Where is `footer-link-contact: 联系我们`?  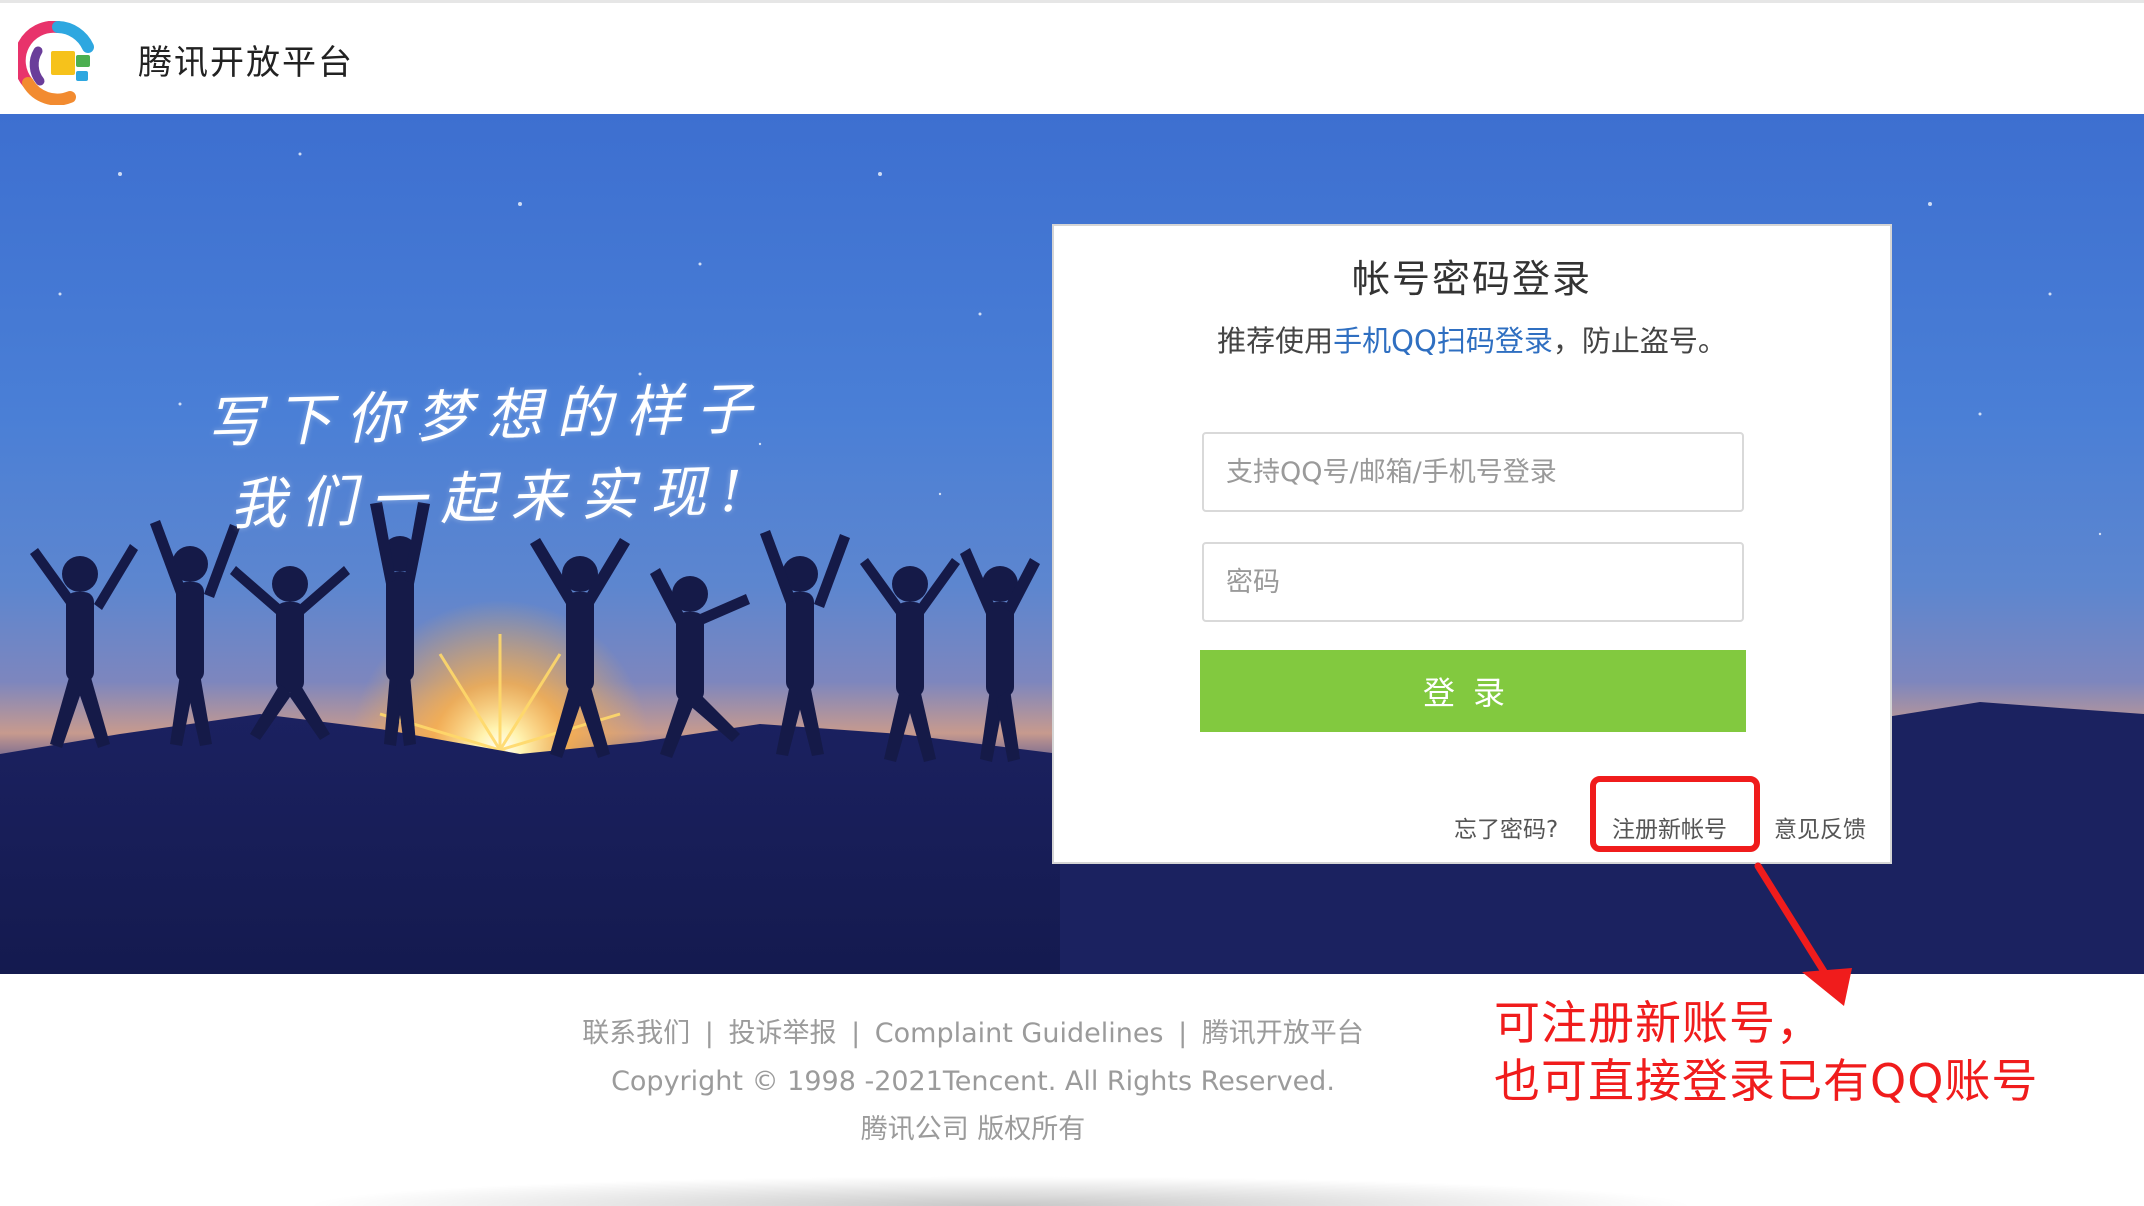 footer-link-contact: 联系我们 is located at coordinates (636, 1033).